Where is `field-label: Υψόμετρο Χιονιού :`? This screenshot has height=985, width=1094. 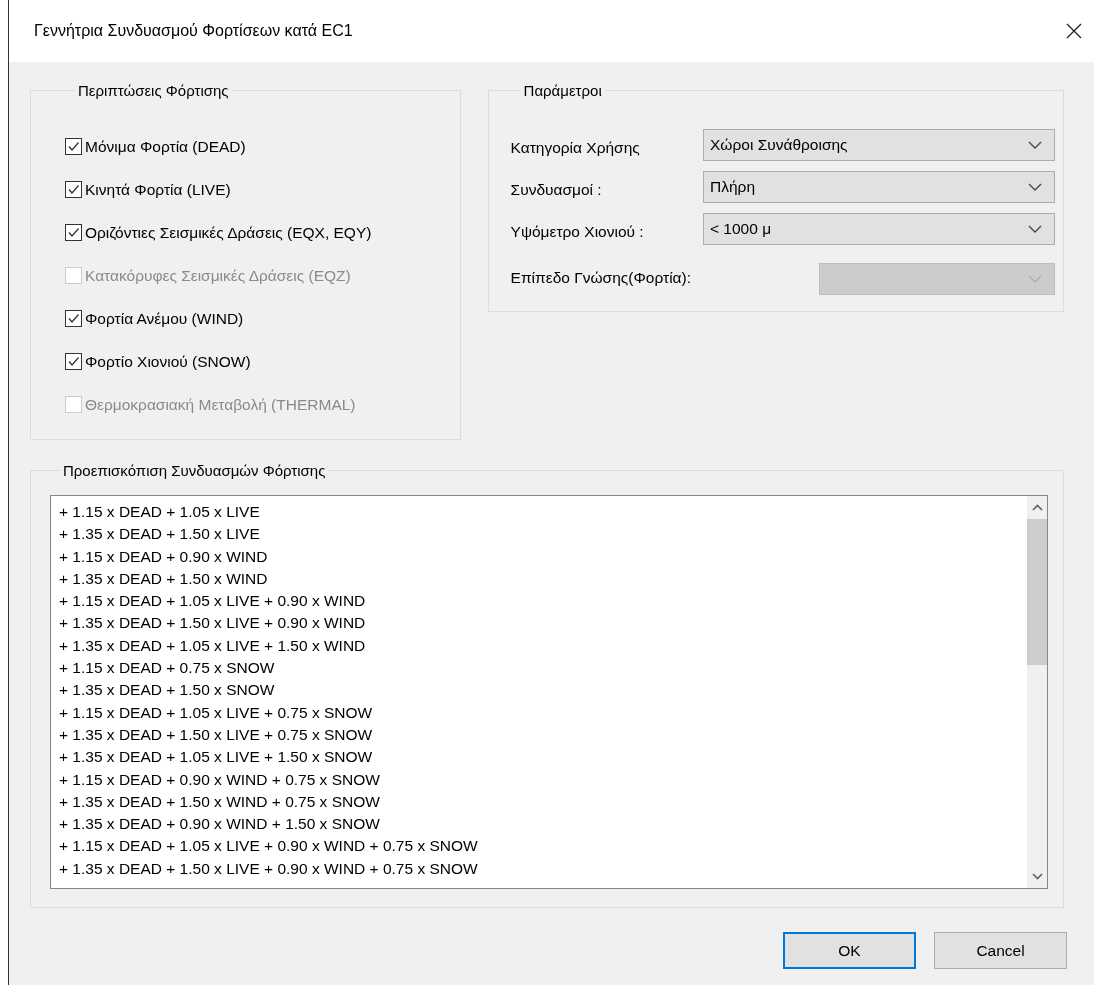
field-label: Υψόμετρο Χιονιού : is located at coordinates (577, 231).